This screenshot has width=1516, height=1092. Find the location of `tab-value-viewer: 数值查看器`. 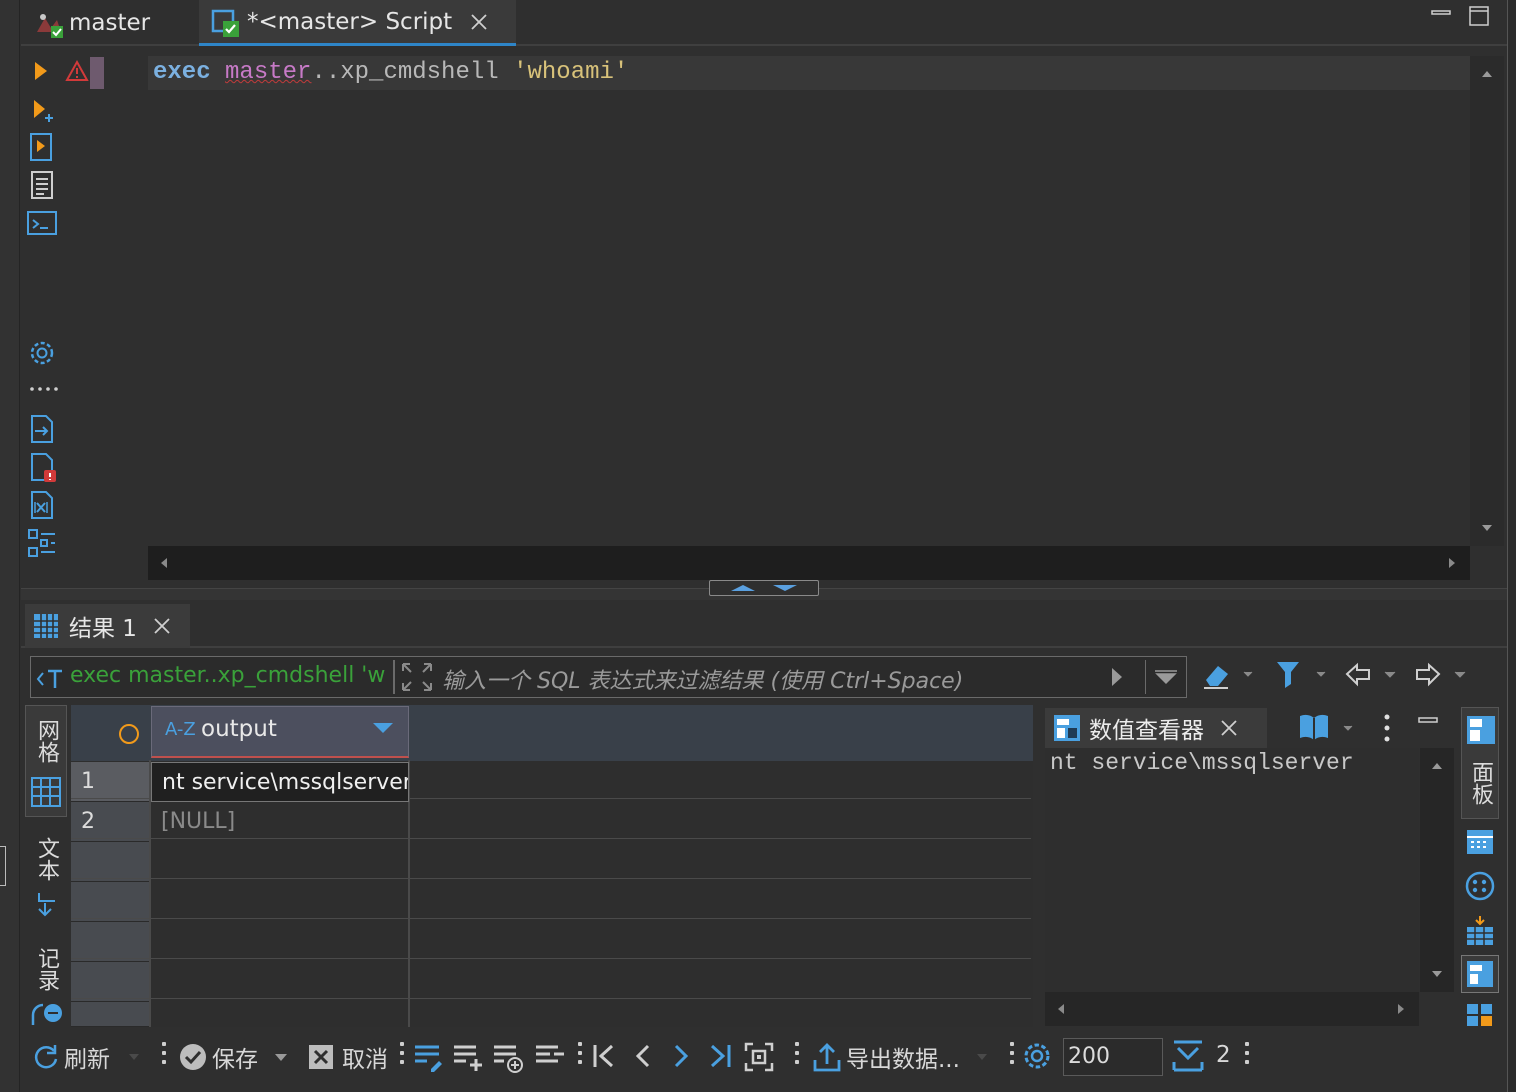

tab-value-viewer: 数值查看器 is located at coordinates (1156, 728).